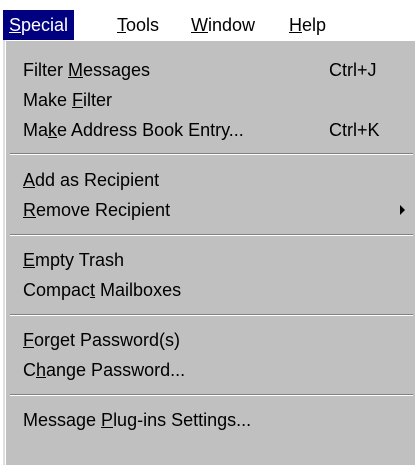 This screenshot has height=465, width=415. What do you see at coordinates (402, 210) in the screenshot?
I see `submenu-arrow-icon` at bounding box center [402, 210].